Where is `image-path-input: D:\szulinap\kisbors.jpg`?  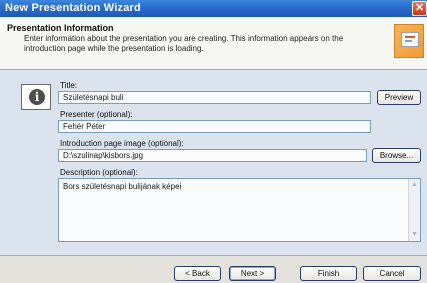
image-path-input: D:\szulinap\kisbors.jpg is located at coordinates (212, 155).